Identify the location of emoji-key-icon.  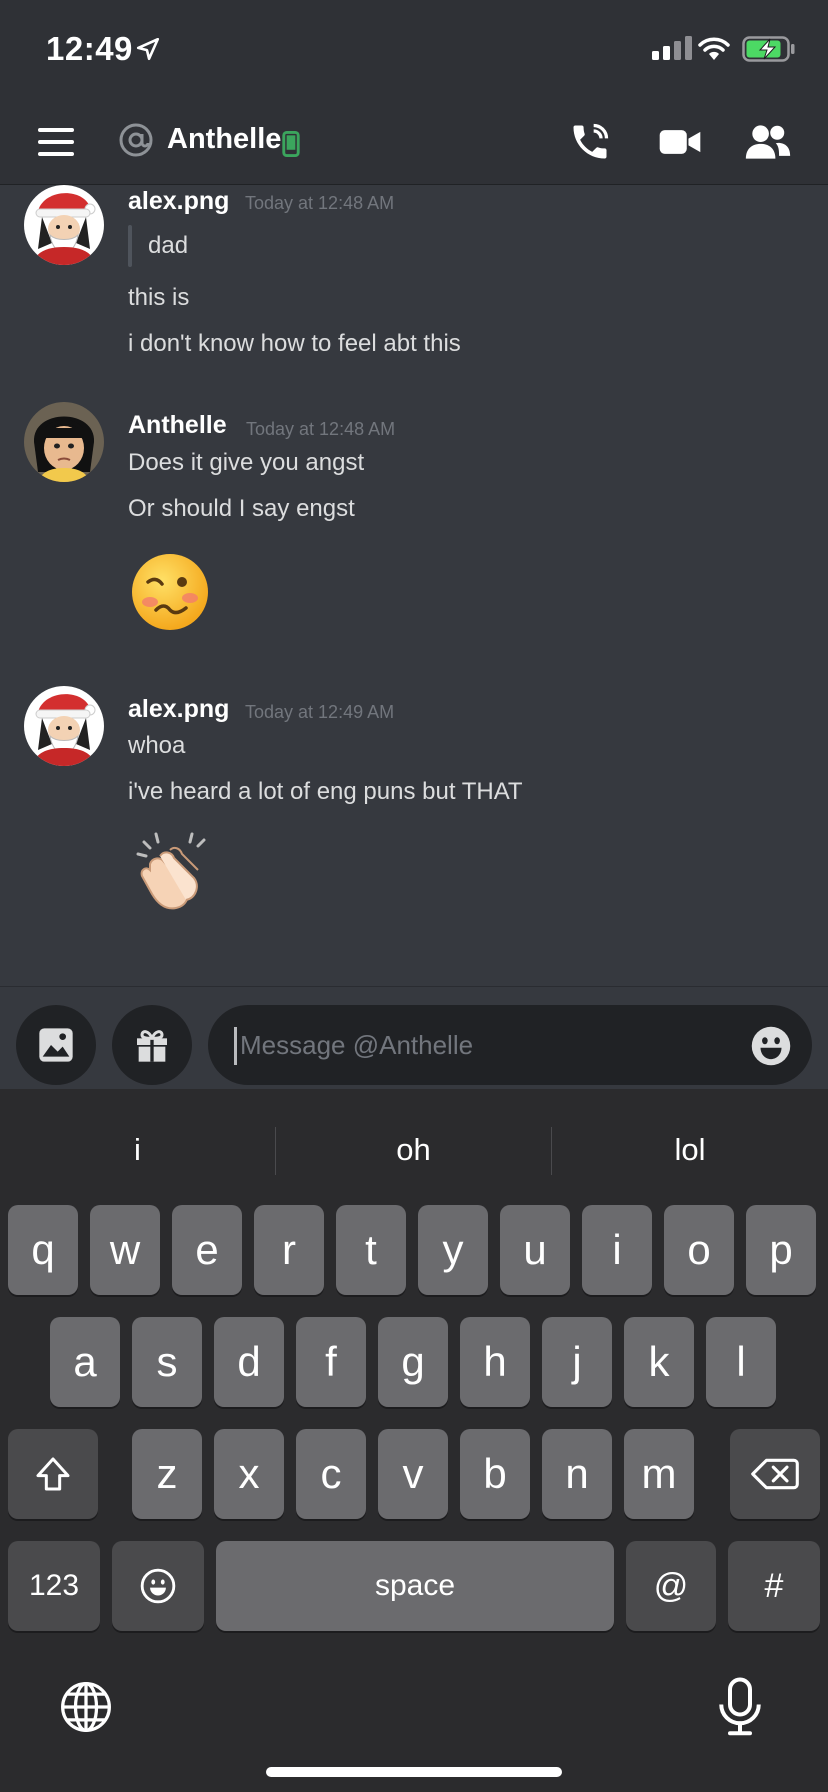
(158, 1586).